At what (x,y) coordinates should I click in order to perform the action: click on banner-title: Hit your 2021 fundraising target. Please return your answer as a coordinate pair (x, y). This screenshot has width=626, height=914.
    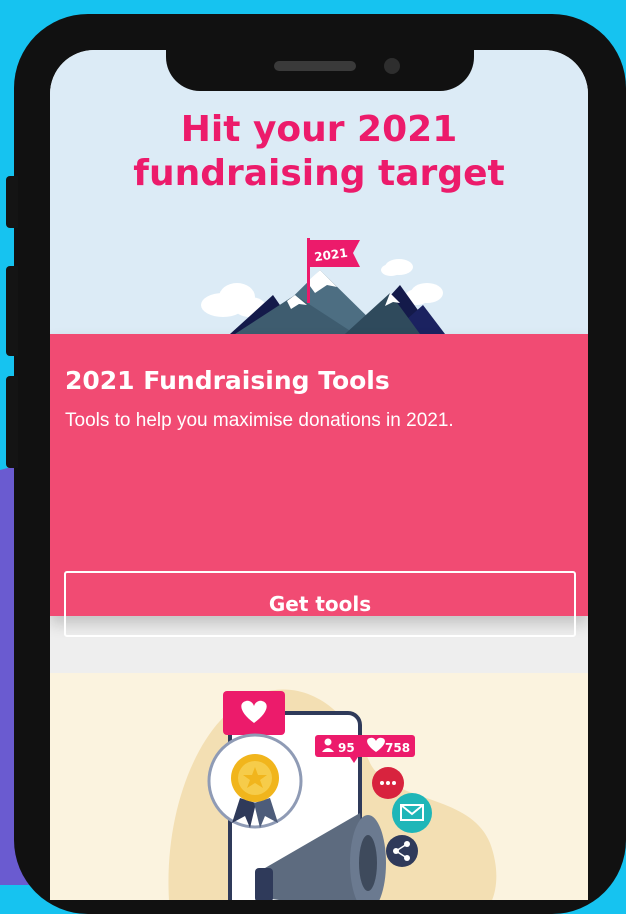
    Looking at the image, I should click on (319, 151).